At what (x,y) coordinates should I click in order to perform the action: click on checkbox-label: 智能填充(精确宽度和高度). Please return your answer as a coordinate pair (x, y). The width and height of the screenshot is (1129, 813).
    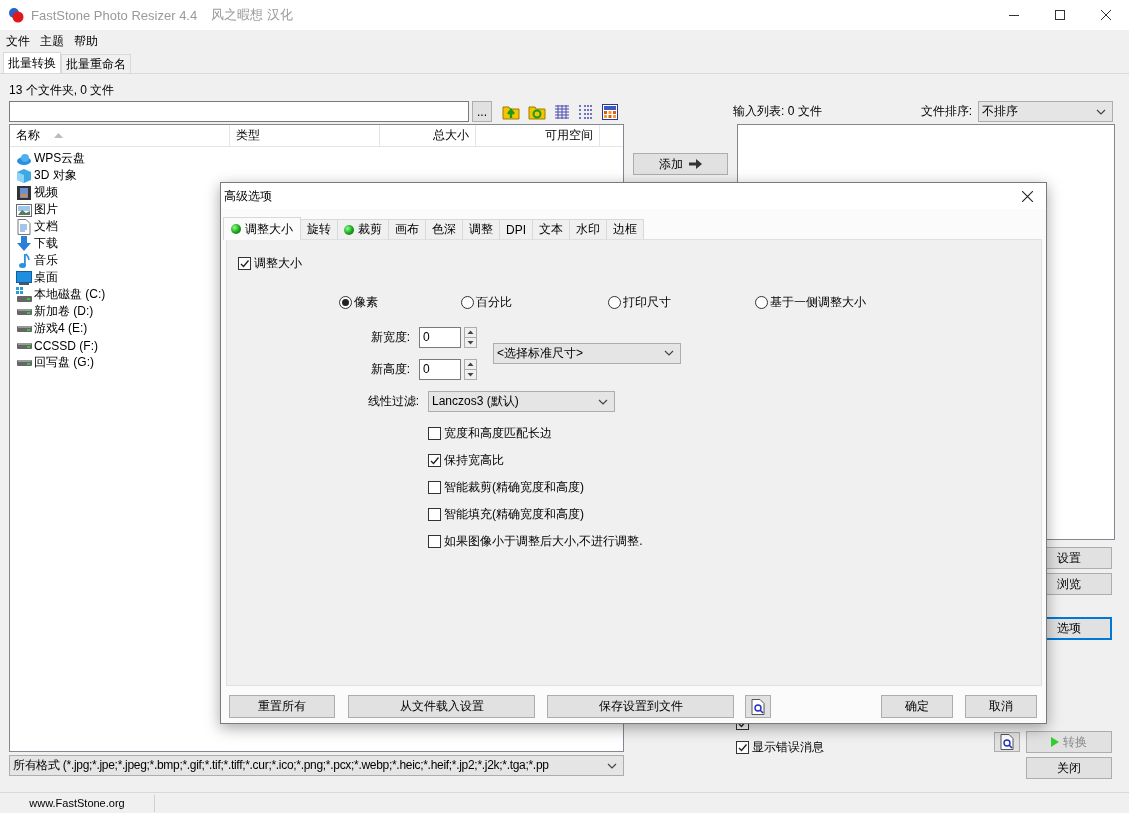
    Looking at the image, I should click on (514, 514).